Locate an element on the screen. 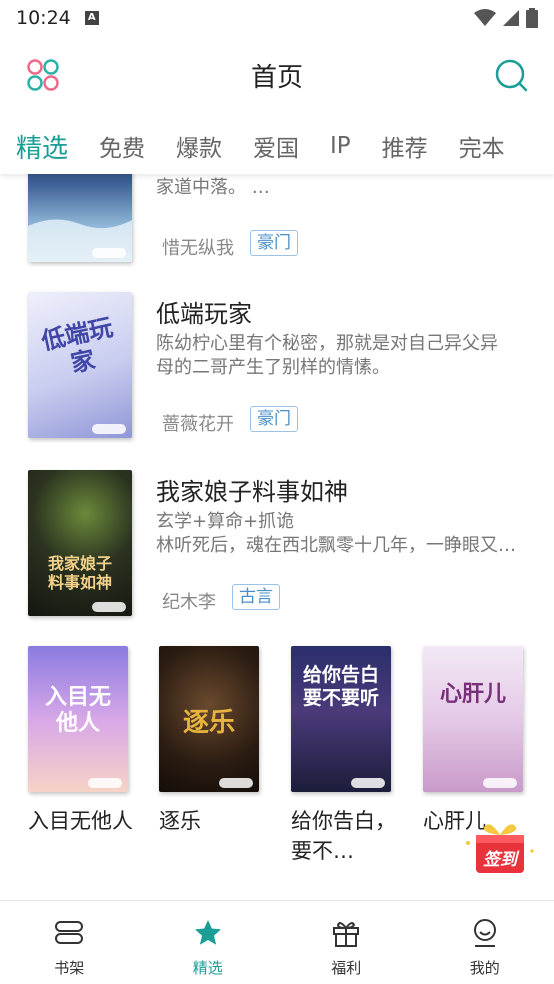 This screenshot has width=554, height=984. category-menu-icon is located at coordinates (43, 75).